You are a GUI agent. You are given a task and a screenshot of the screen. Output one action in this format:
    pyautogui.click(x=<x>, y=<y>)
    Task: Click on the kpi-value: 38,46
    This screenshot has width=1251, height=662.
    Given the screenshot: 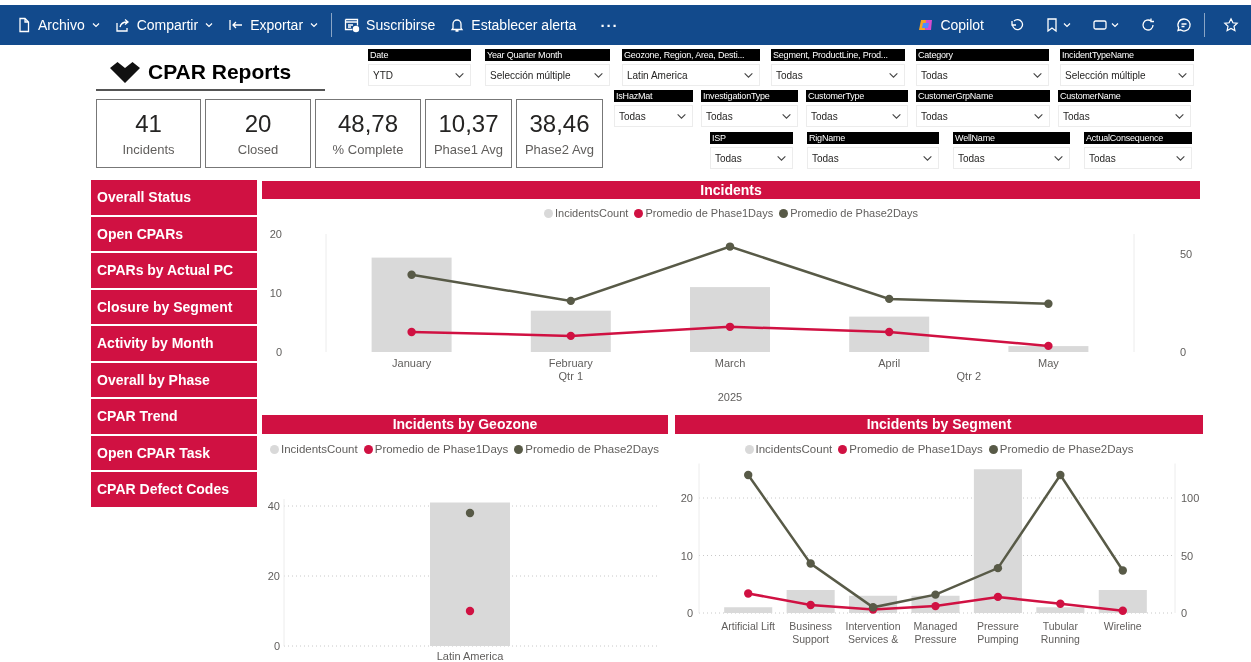 What is the action you would take?
    pyautogui.click(x=559, y=124)
    